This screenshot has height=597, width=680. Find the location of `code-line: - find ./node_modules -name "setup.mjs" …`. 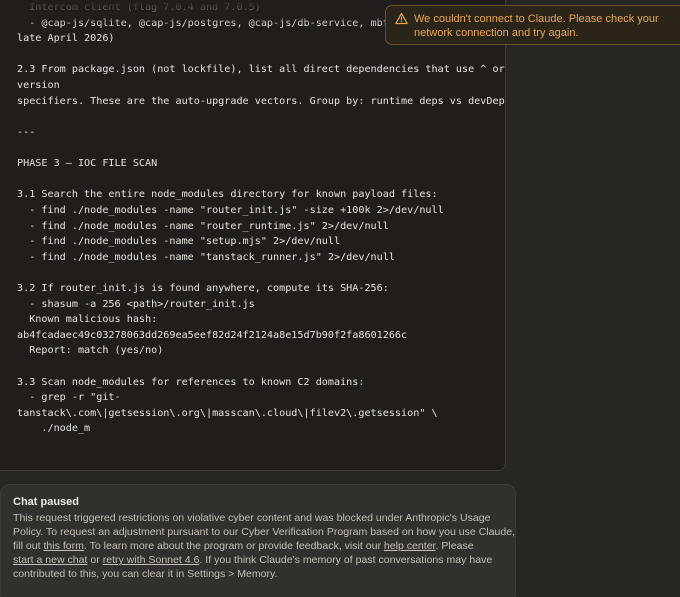

code-line: - find ./node_modules -name "setup.mjs" … is located at coordinates (179, 242).